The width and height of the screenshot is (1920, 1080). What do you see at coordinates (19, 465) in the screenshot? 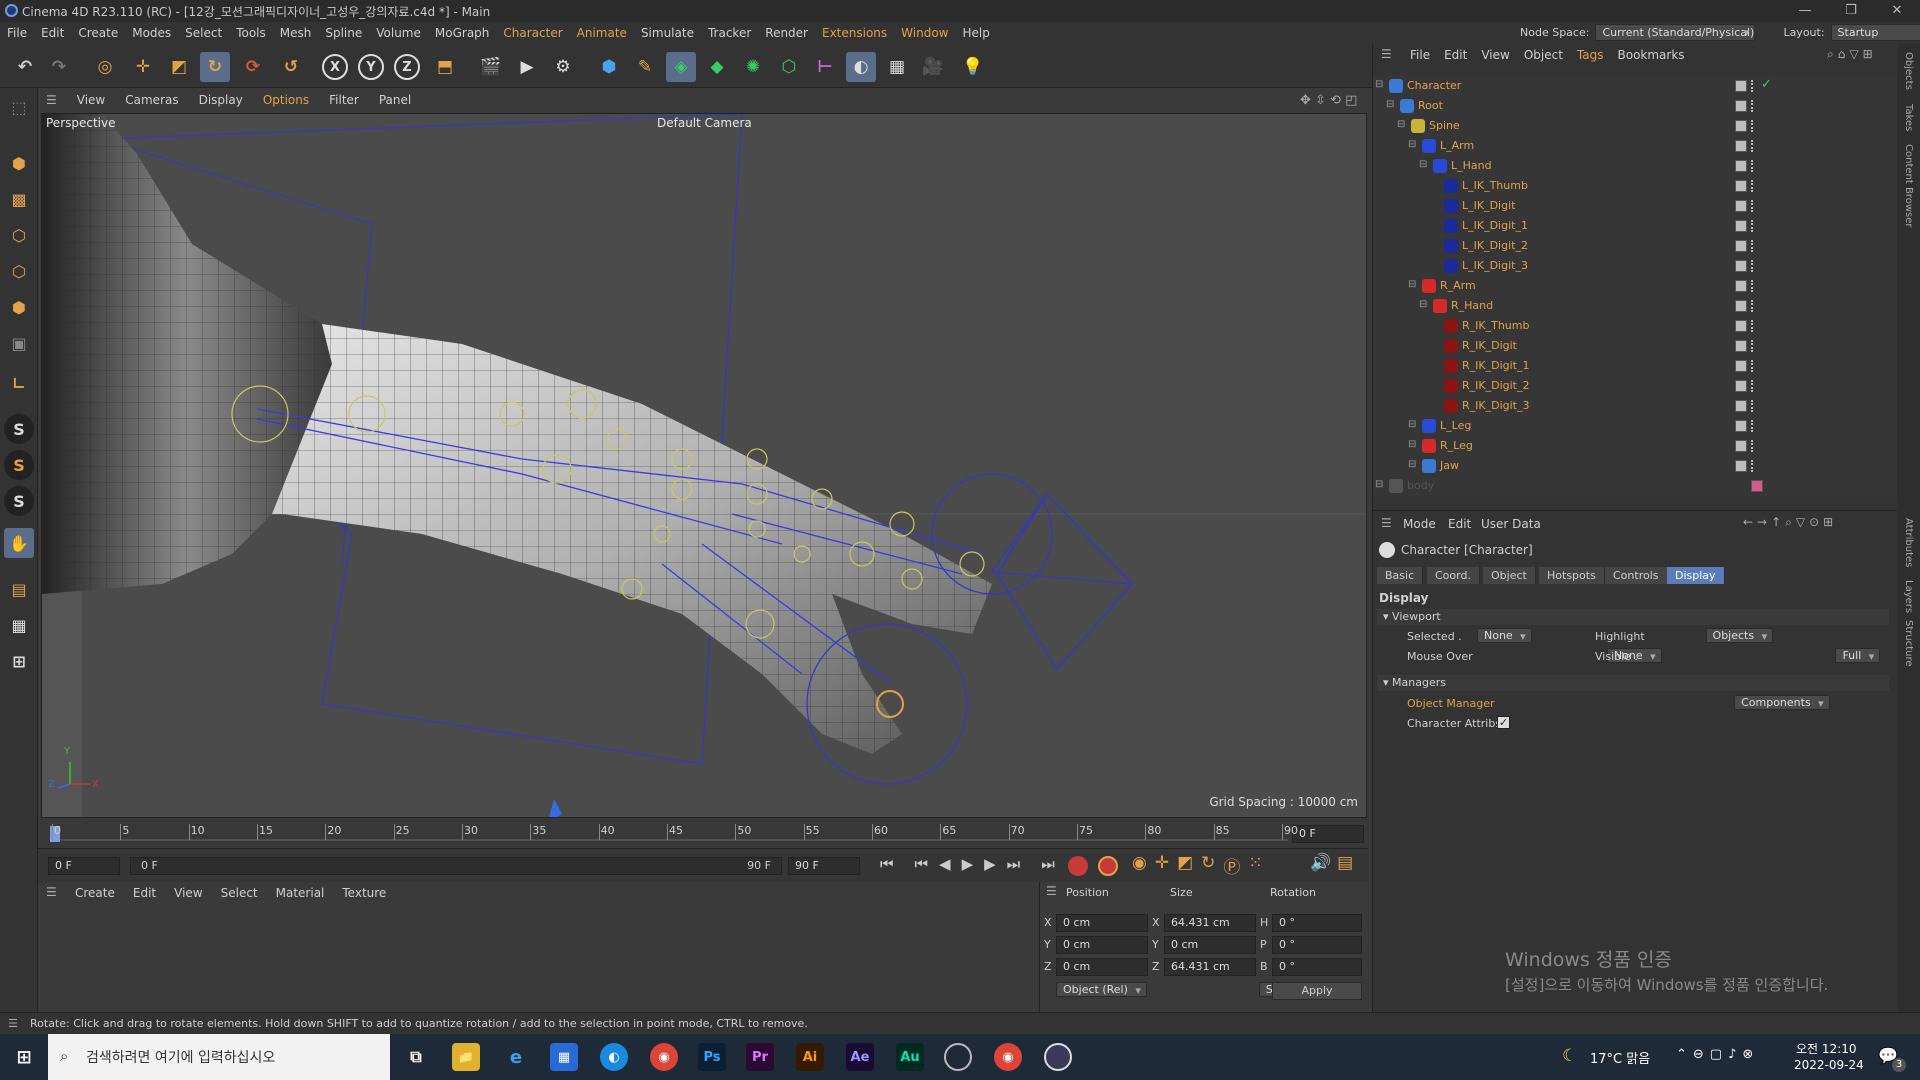
I see `snap-settings-icon: S` at bounding box center [19, 465].